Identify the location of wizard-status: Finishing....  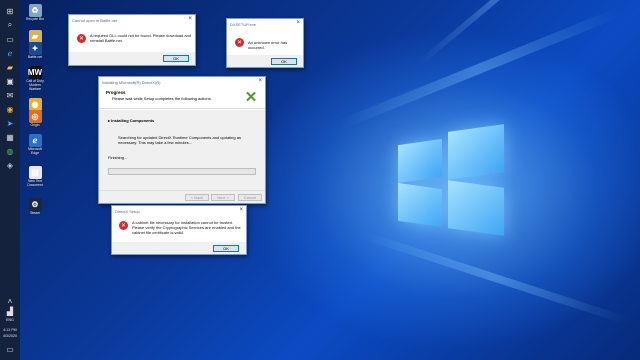
(118, 157).